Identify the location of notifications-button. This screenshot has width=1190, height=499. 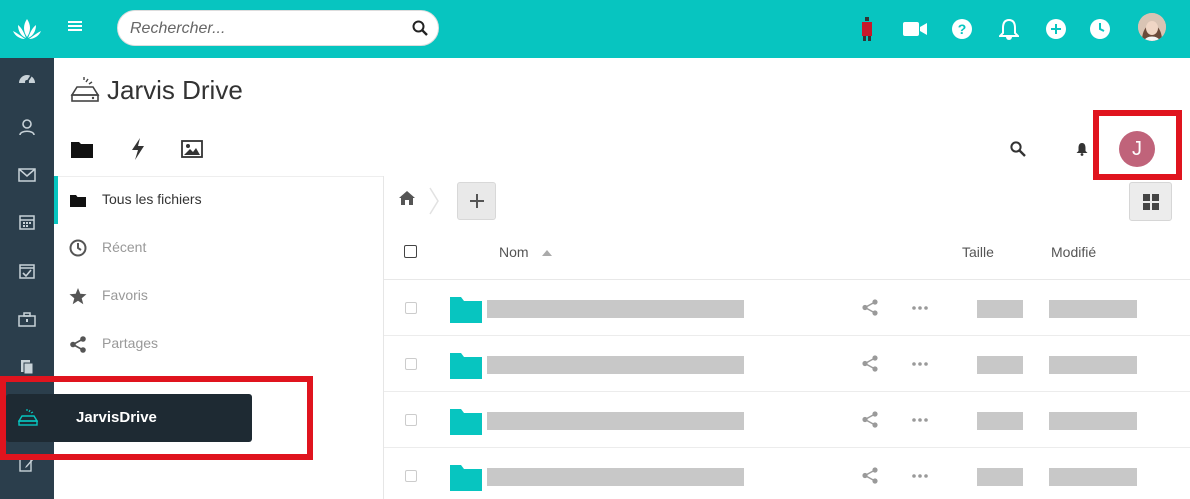
(1009, 29).